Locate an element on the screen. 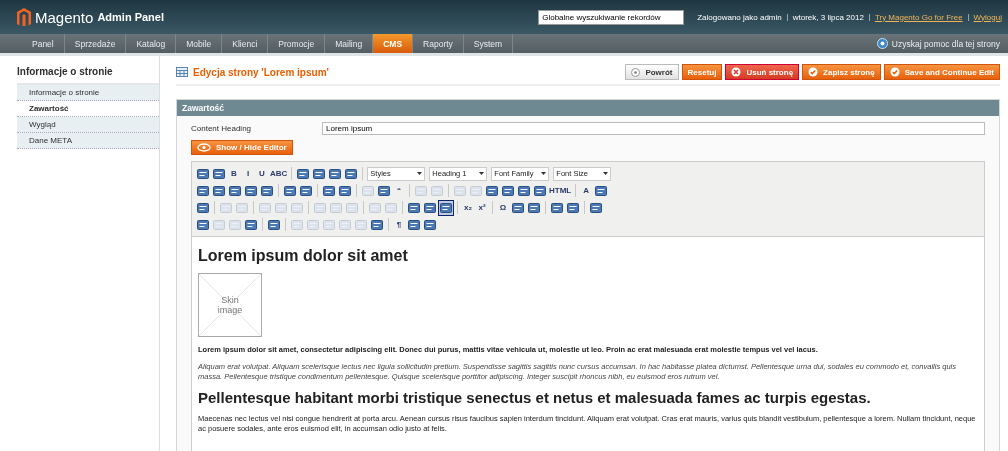 Image resolution: width=1008 pixels, height=451 pixels. nav-tab: Sprzedaże is located at coordinates (95, 43).